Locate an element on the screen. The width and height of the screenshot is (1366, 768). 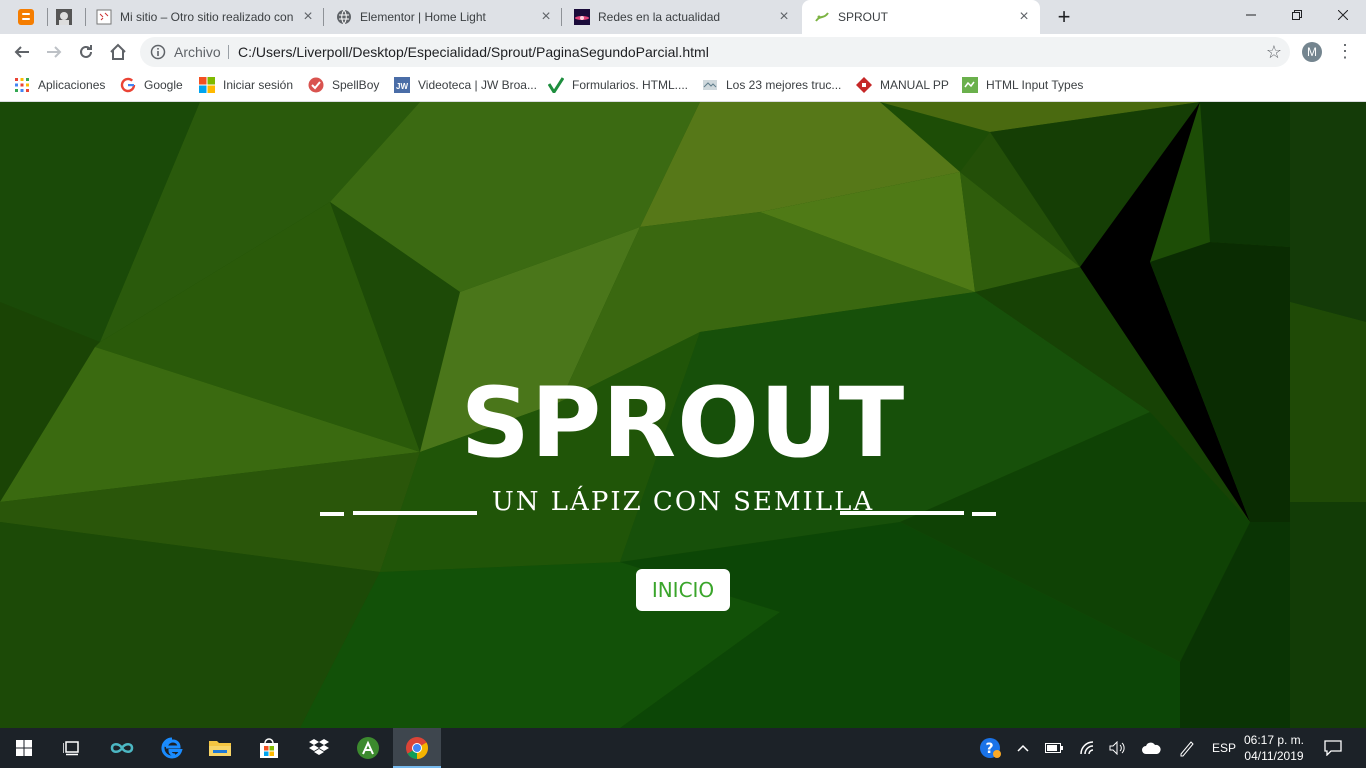
battery-tray is located at coordinates (1054, 748).